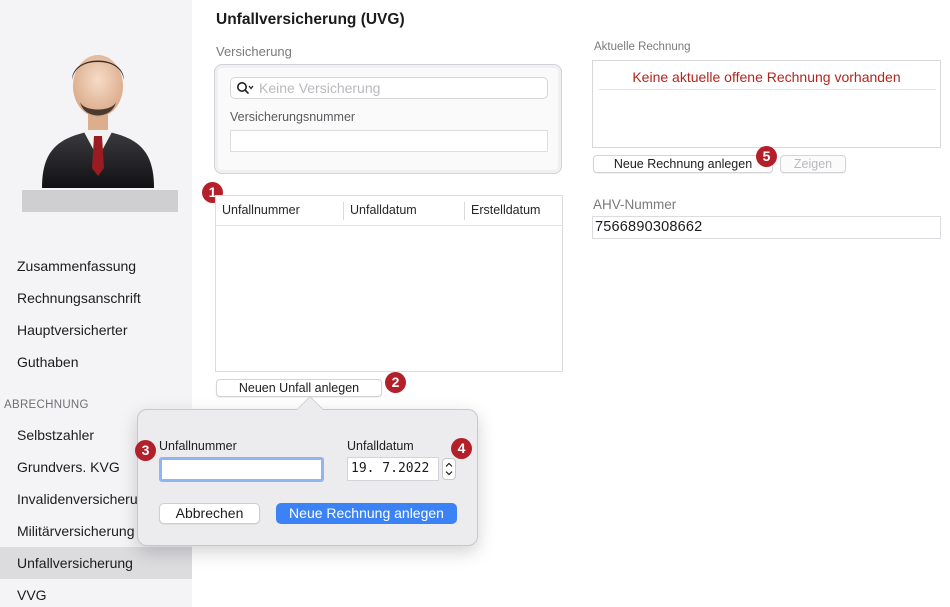 This screenshot has width=950, height=607. I want to click on column-header-unfallnummer: Unfallnummer, so click(261, 210).